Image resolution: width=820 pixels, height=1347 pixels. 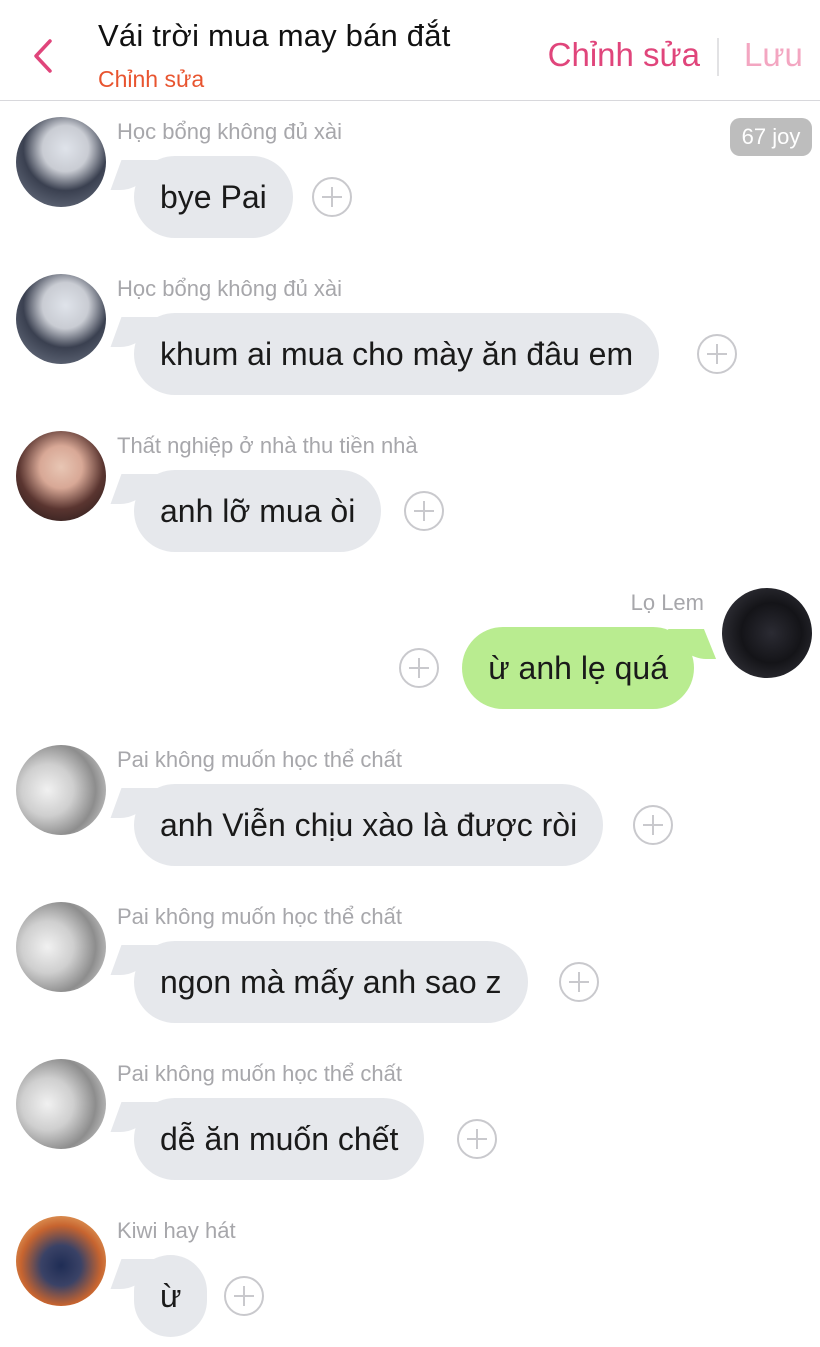 What do you see at coordinates (43, 56) in the screenshot?
I see `chevron-left-icon` at bounding box center [43, 56].